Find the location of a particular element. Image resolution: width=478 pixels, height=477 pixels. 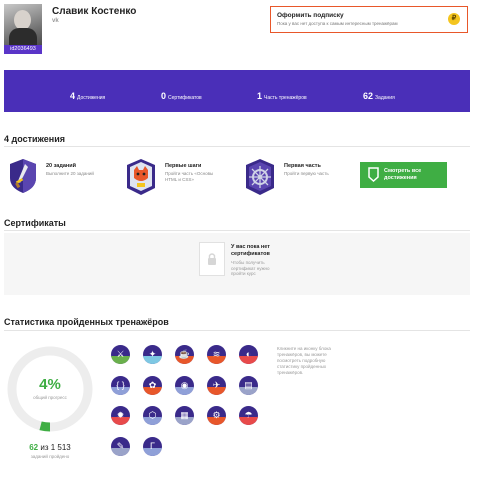

trainers-heading: Статистика пройденных тренажёров is located at coordinates (86, 322).